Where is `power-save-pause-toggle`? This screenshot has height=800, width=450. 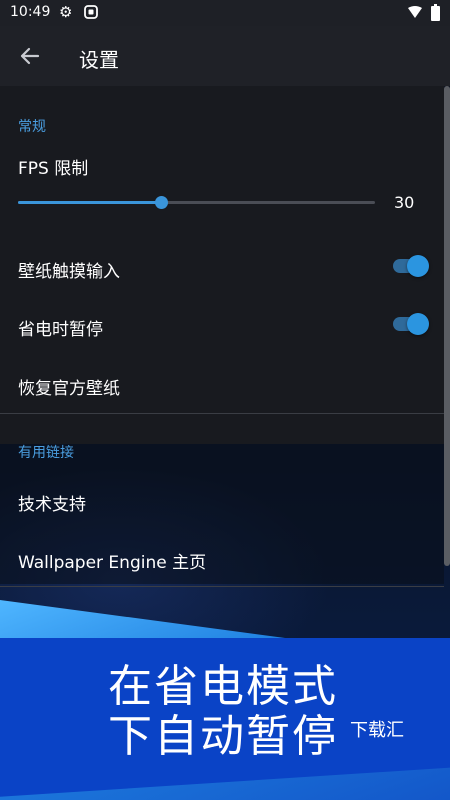 power-save-pause-toggle is located at coordinates (411, 324).